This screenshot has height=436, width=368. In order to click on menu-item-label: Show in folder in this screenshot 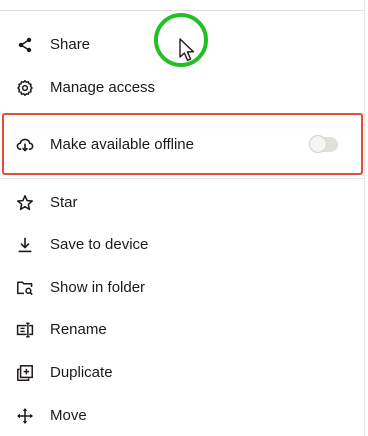, I will do `click(98, 287)`.